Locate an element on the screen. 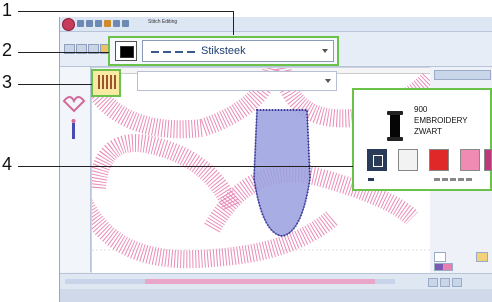  left-panel is located at coordinates (75, 169).